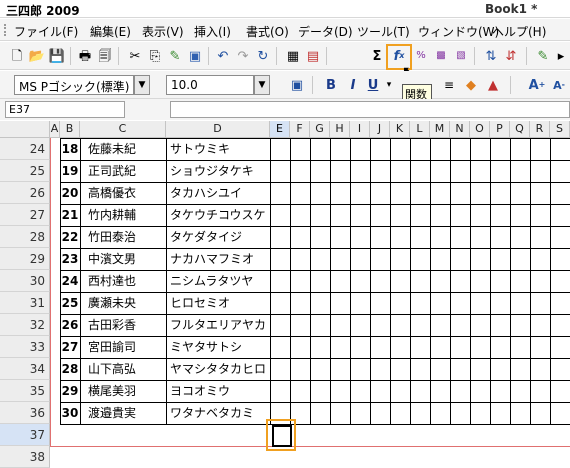  I want to click on column-header-d: D, so click(218, 129).